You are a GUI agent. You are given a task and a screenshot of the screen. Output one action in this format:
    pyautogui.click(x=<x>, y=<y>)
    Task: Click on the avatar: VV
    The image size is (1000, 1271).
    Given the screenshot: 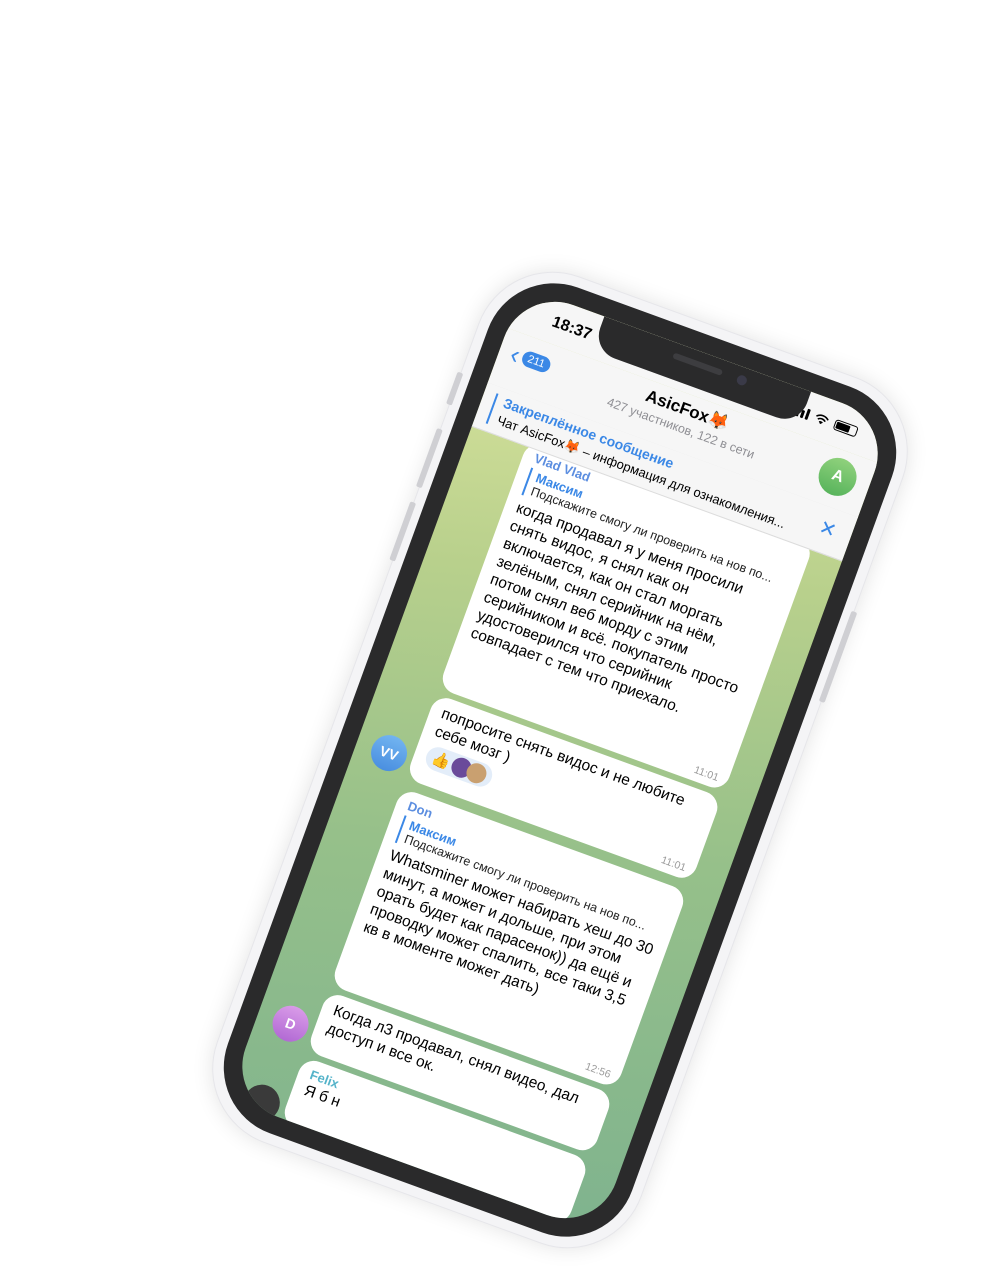 What is the action you would take?
    pyautogui.click(x=389, y=753)
    